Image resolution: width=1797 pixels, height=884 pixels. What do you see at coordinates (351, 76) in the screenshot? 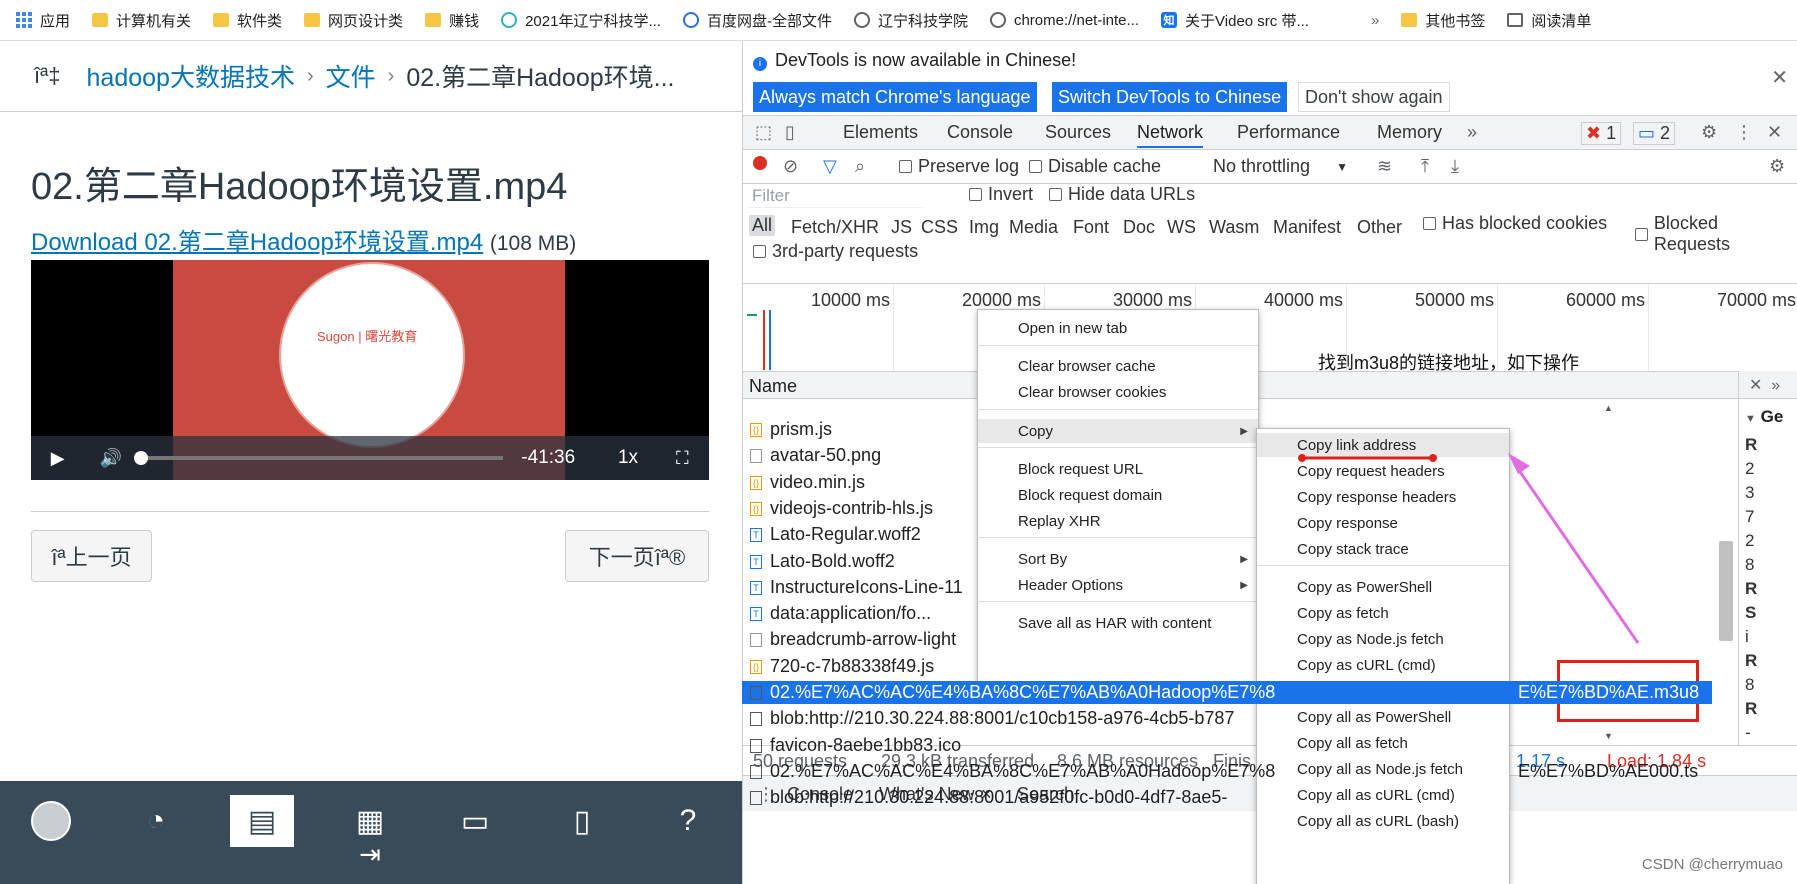
I see `breadcrumb-files: 文件` at bounding box center [351, 76].